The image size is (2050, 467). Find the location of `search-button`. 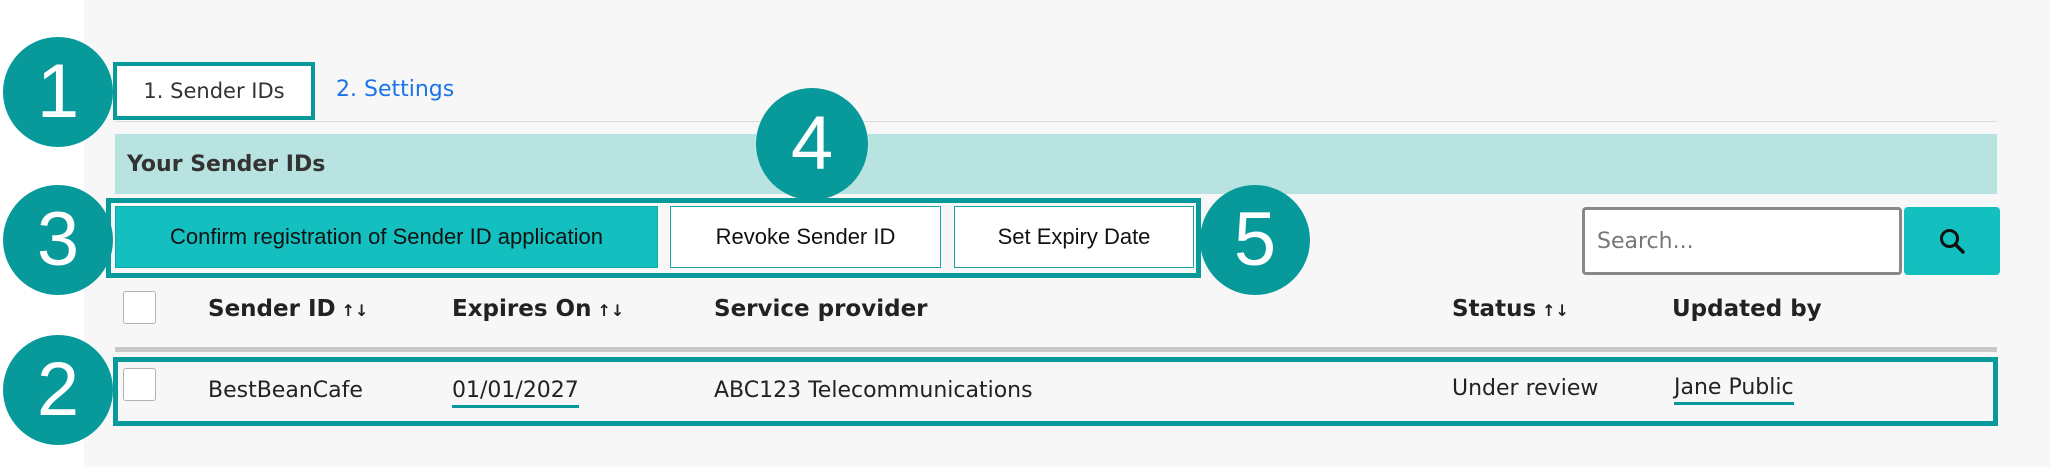

search-button is located at coordinates (1952, 241).